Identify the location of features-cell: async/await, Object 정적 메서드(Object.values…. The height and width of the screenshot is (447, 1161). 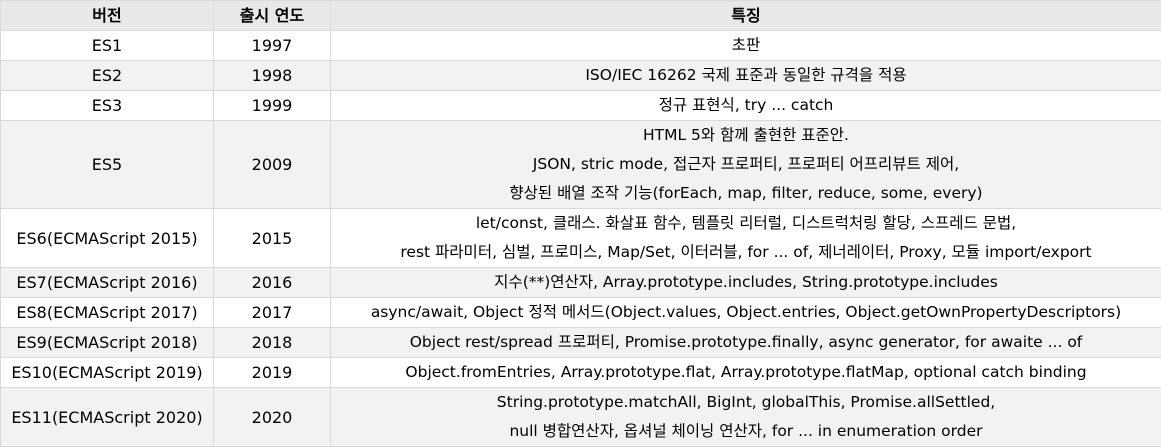
(746, 313).